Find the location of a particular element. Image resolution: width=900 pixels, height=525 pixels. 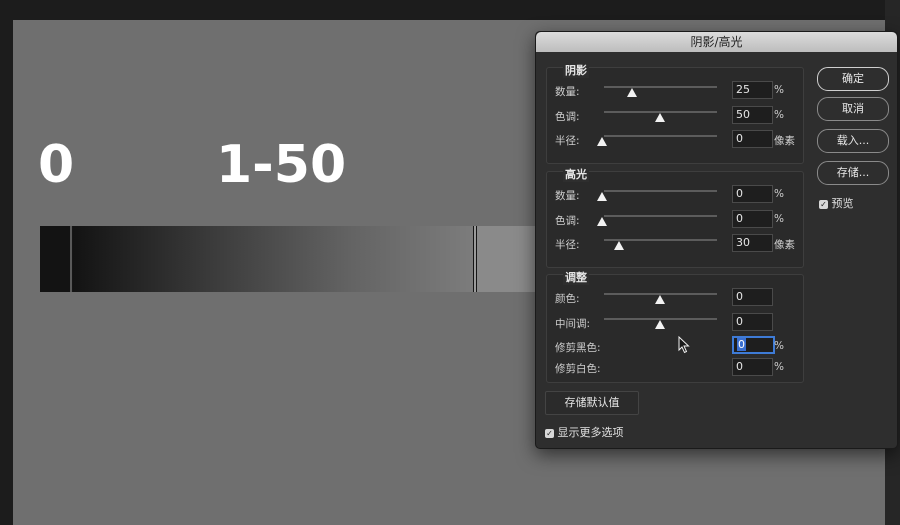

preview-checkbox: ✓ 预览 is located at coordinates (836, 203).